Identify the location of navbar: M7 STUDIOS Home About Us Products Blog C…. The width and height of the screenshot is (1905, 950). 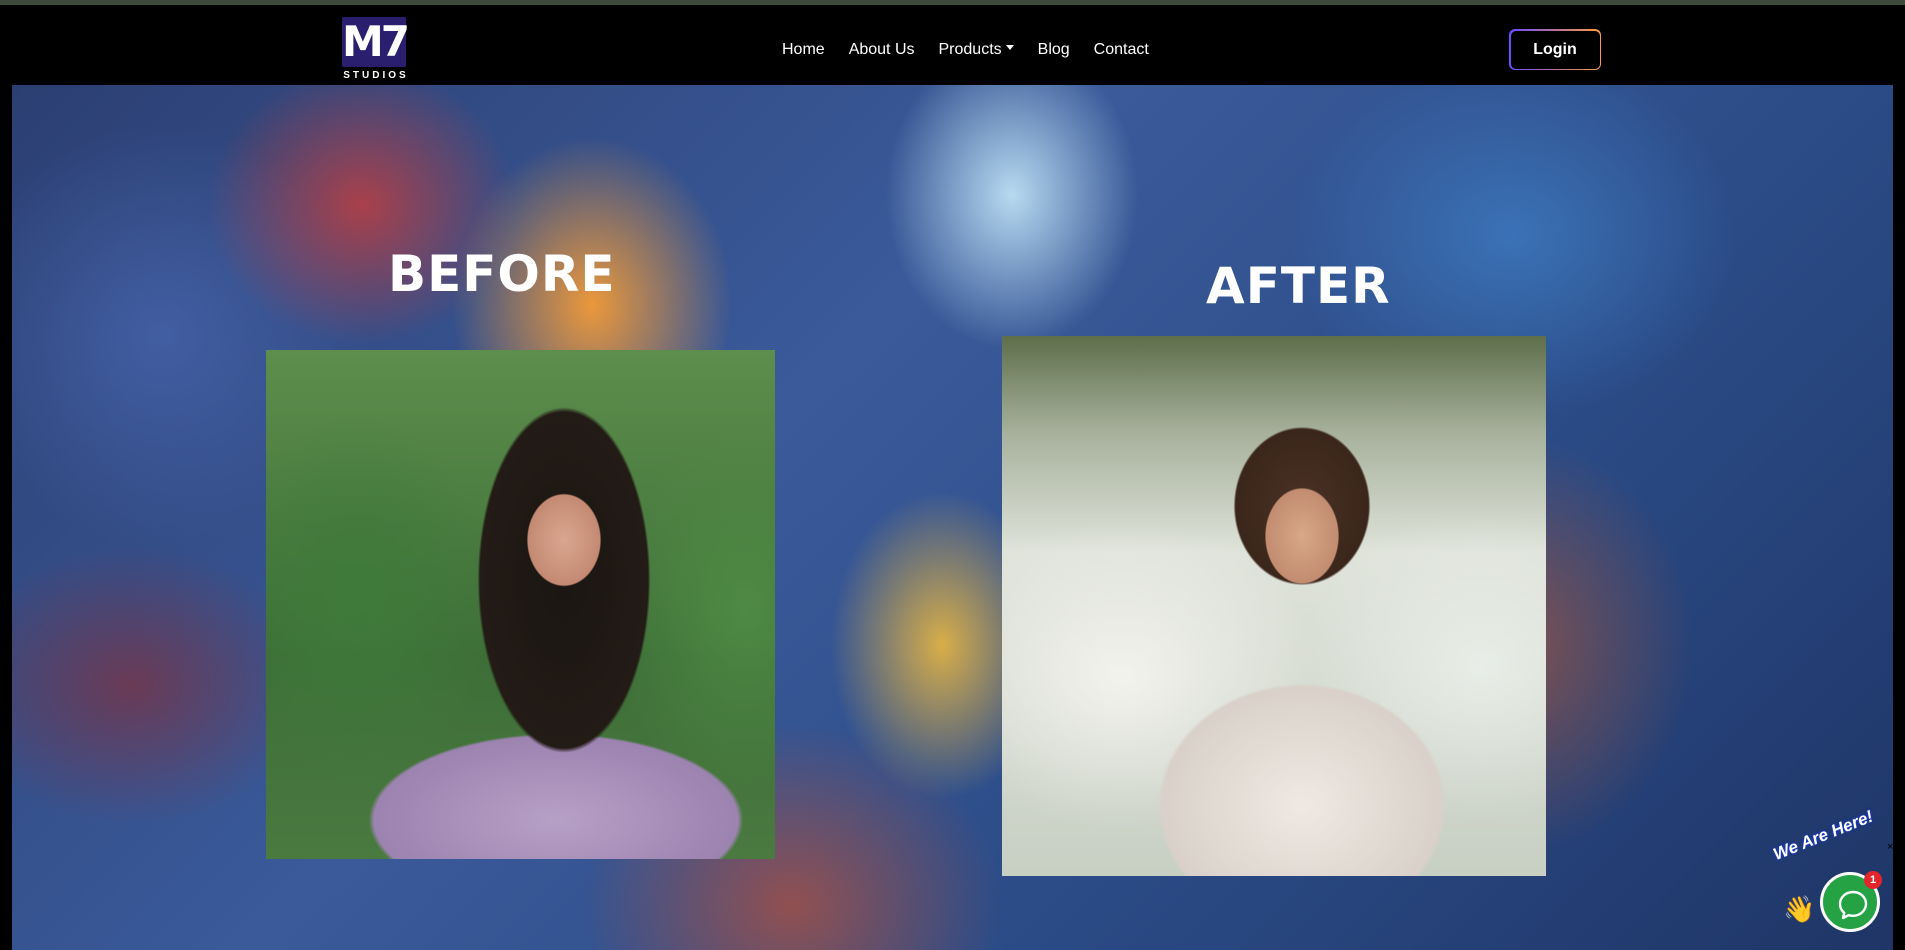
(952, 45).